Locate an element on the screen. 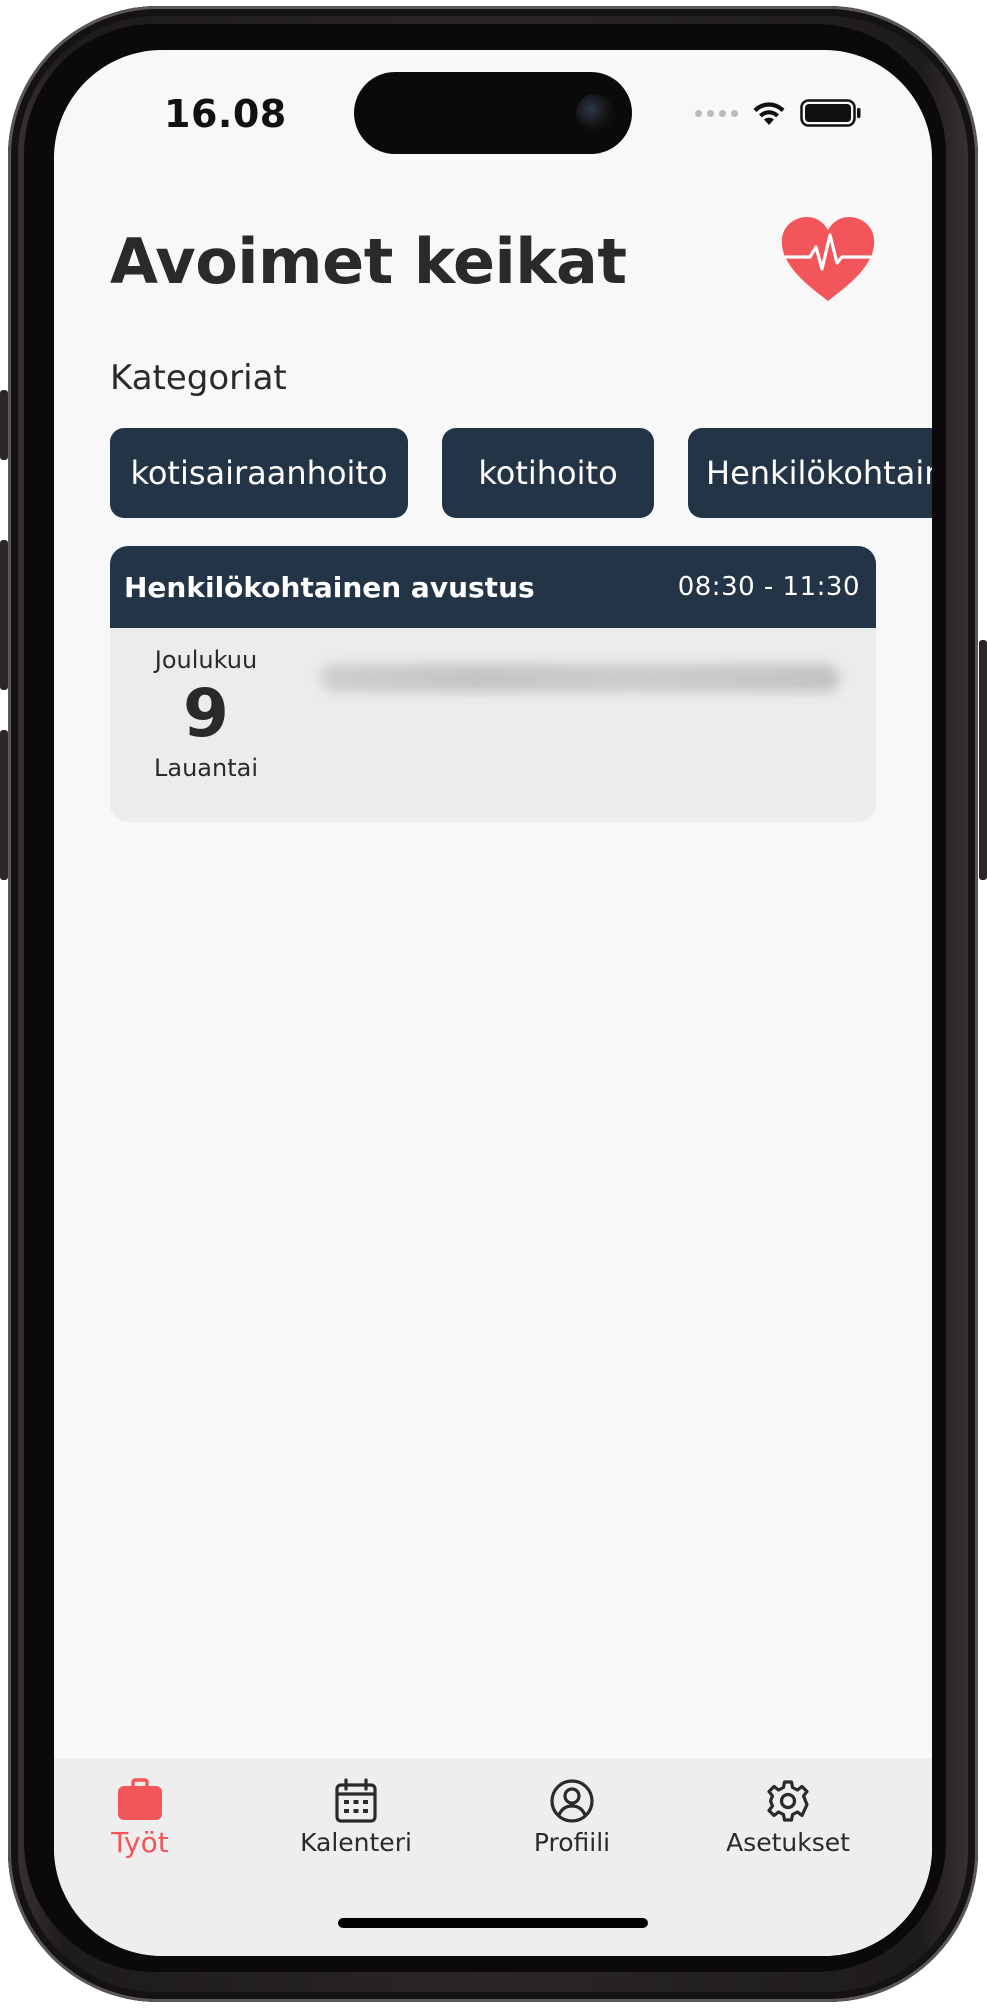  phone-power-button is located at coordinates (983, 760).